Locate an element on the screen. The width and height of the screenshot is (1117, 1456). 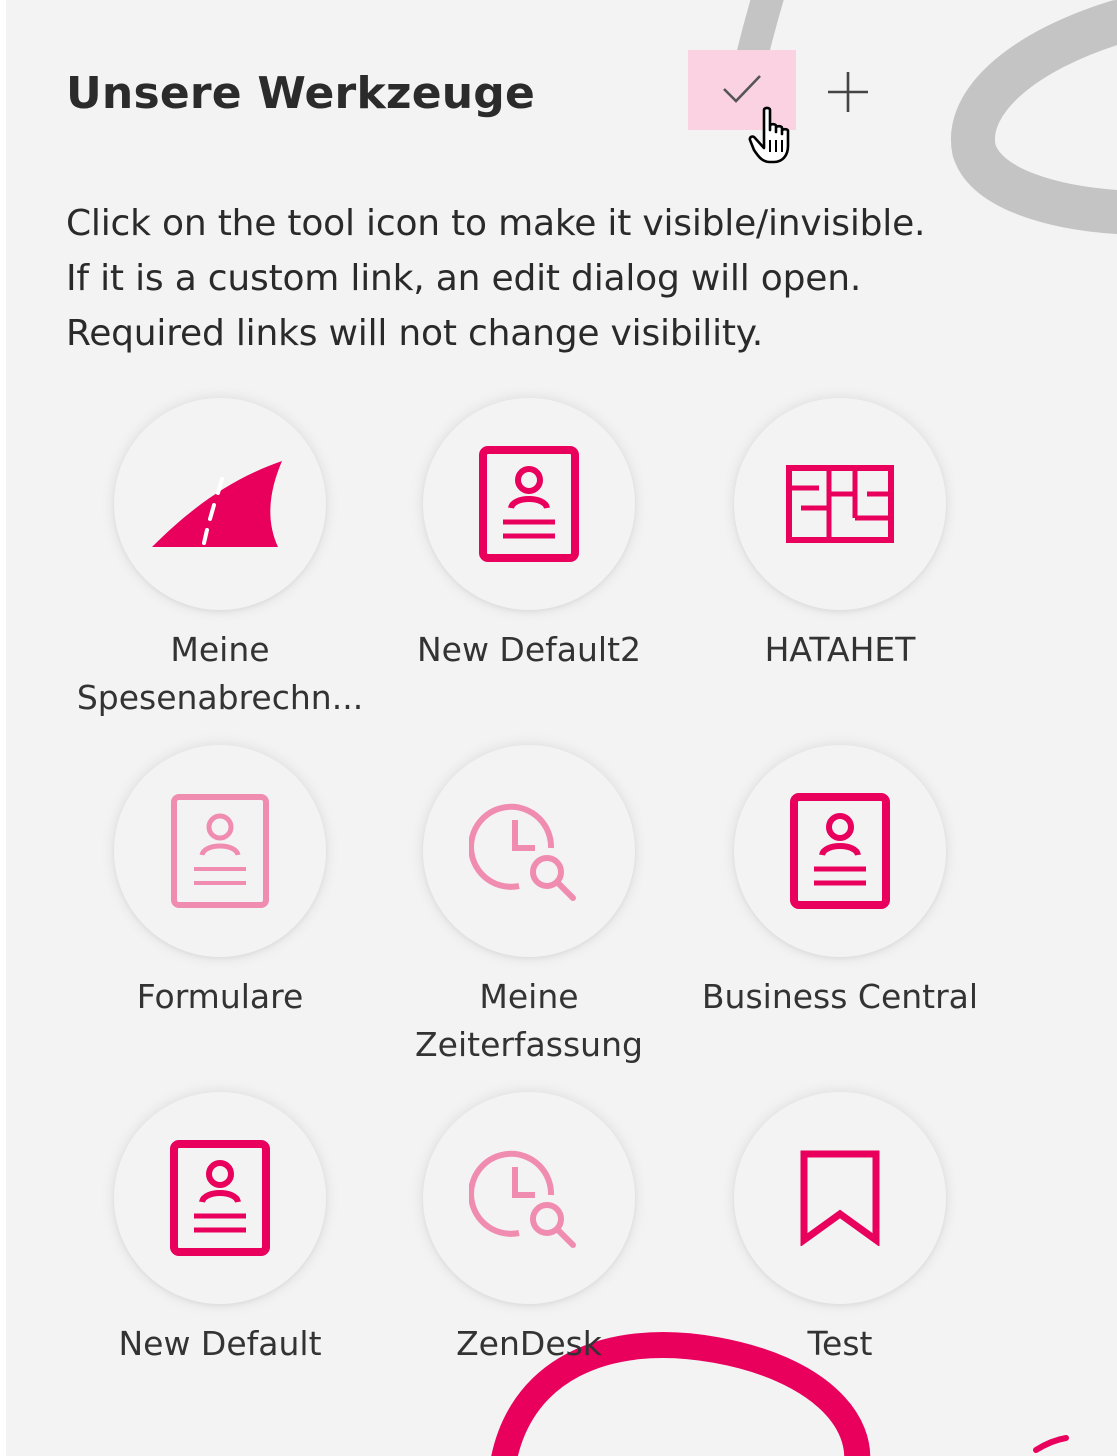
bookmark-icon is located at coordinates (840, 1198).